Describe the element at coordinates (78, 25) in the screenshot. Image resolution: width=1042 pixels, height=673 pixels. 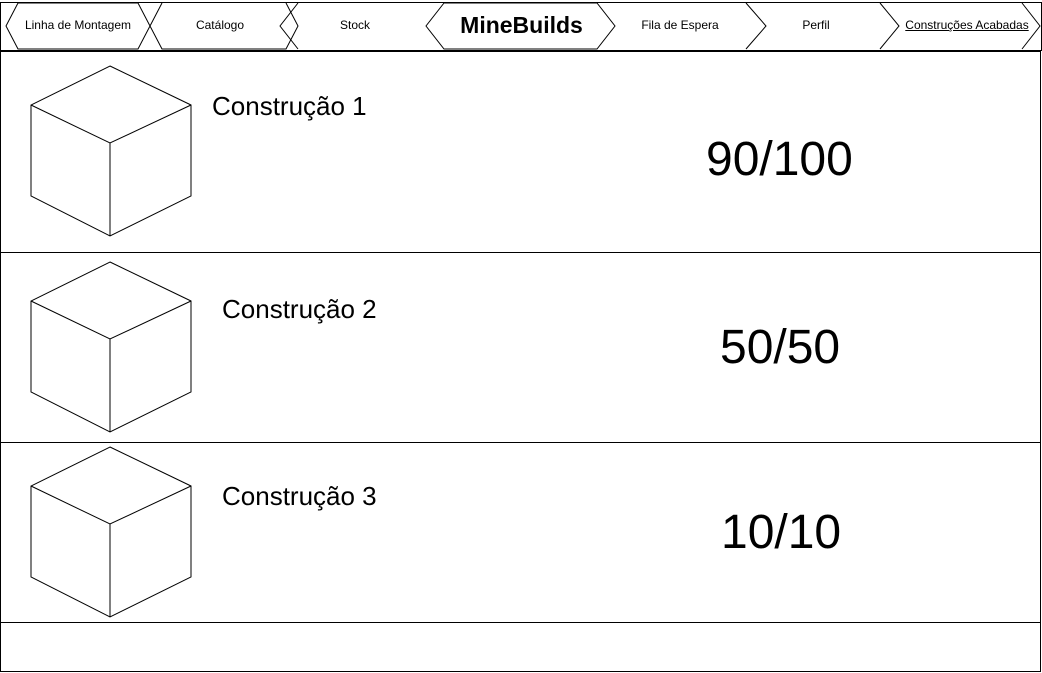
I see `tab-linha-de-montagem: Linha de Montagem` at that location.